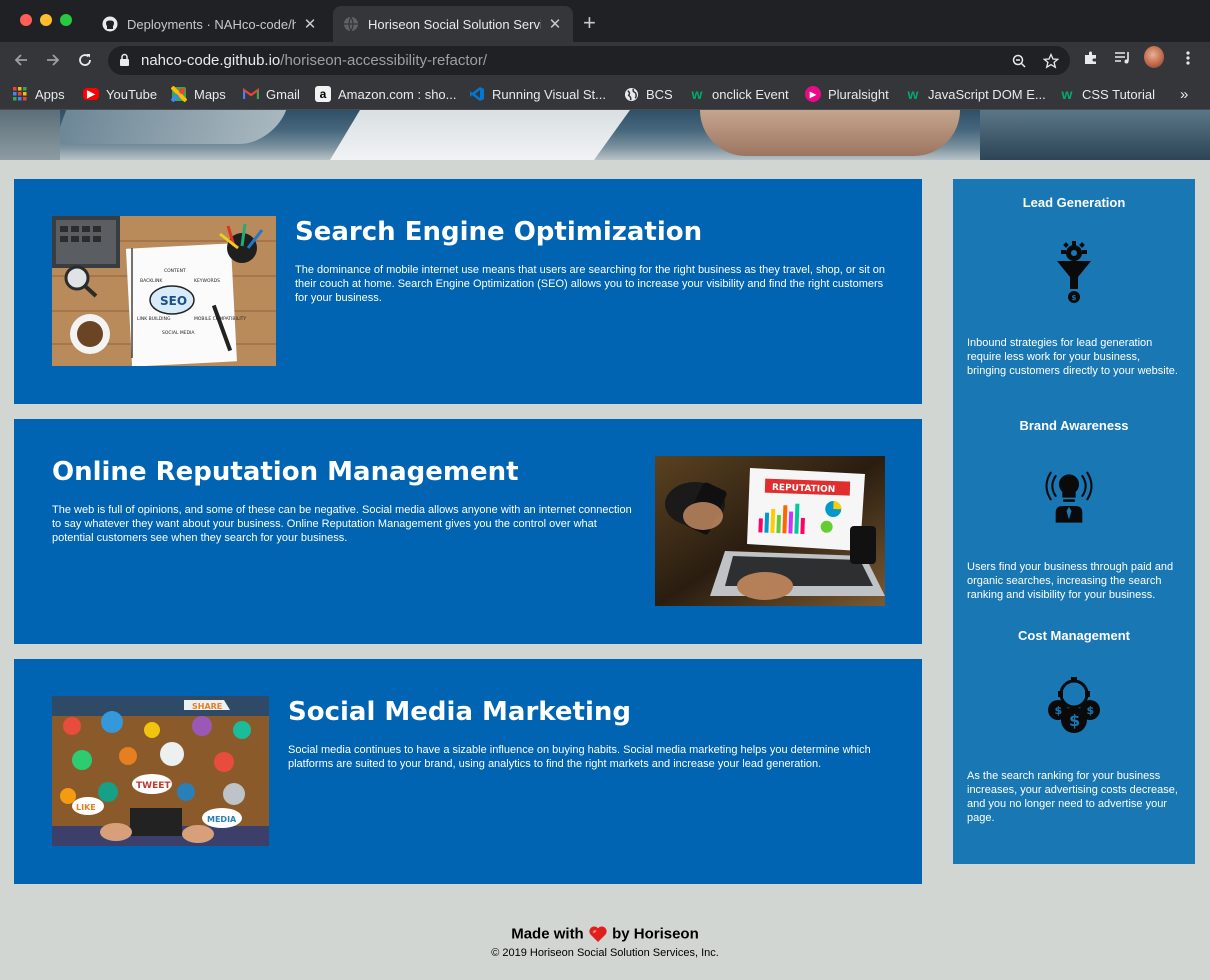  Describe the element at coordinates (179, 94) in the screenshot. I see `maps-icon` at that location.